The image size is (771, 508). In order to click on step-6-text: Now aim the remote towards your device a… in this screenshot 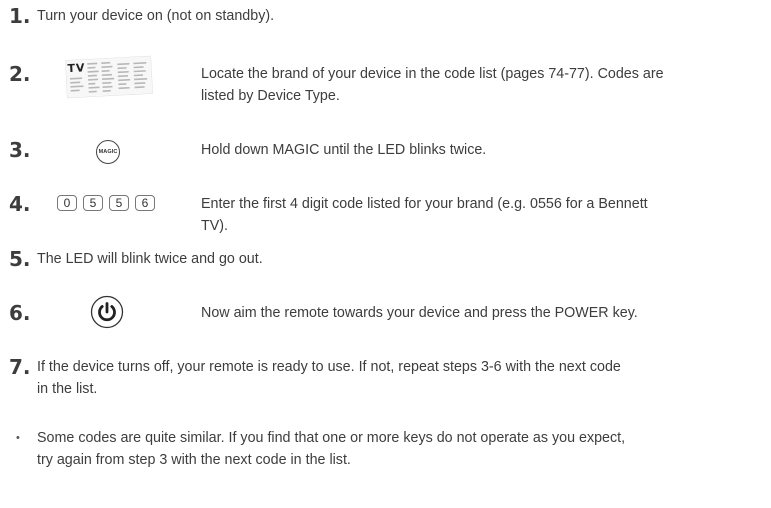, I will do `click(419, 313)`.